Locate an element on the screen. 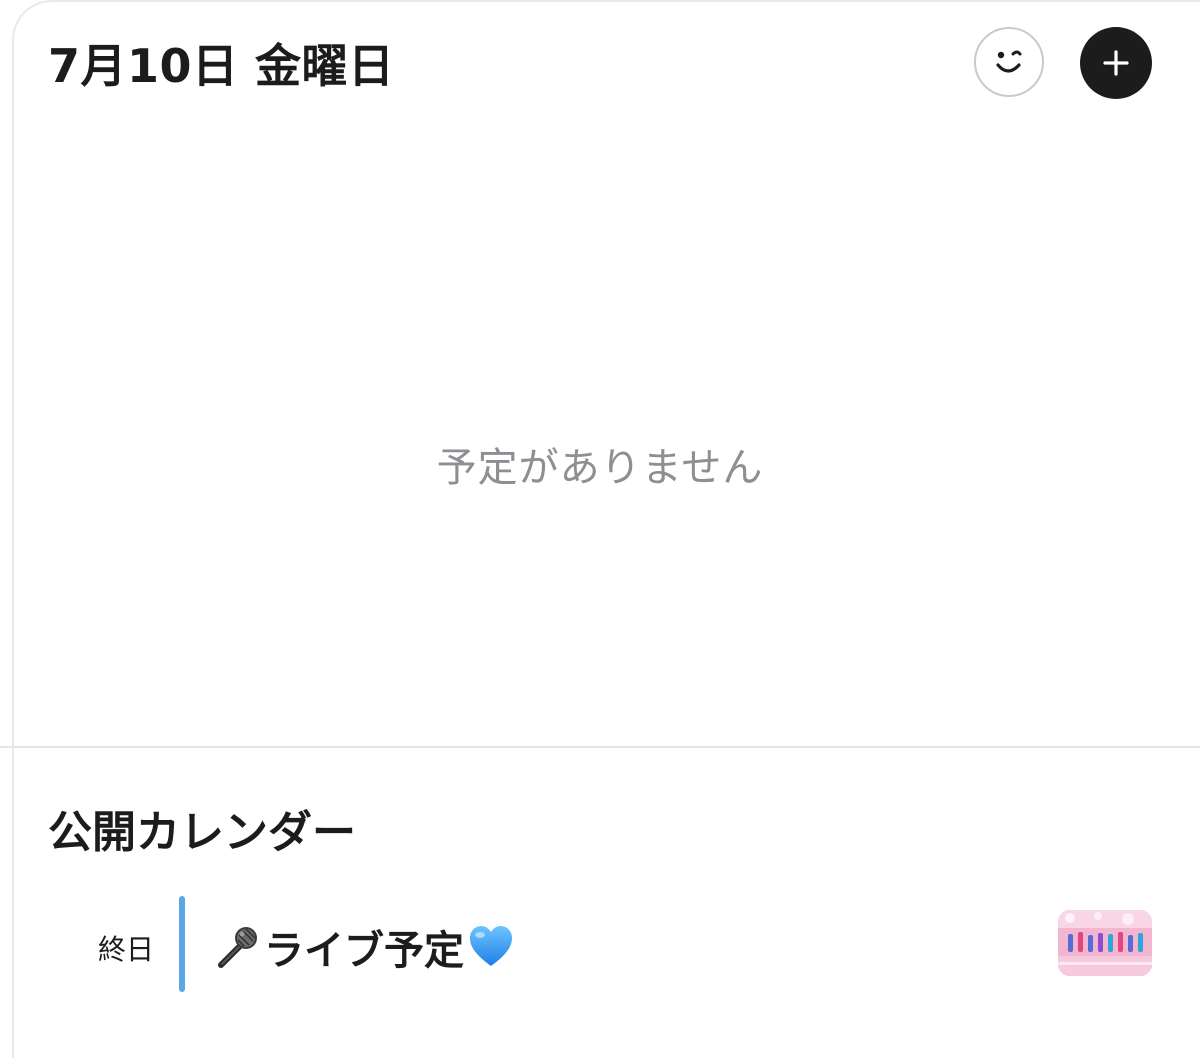  add-event-button is located at coordinates (1116, 63).